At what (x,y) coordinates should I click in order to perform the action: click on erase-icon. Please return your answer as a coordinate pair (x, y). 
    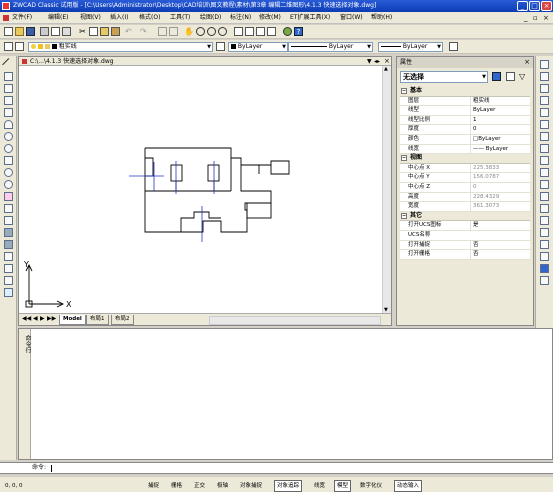
    Looking at the image, I should click on (544, 64).